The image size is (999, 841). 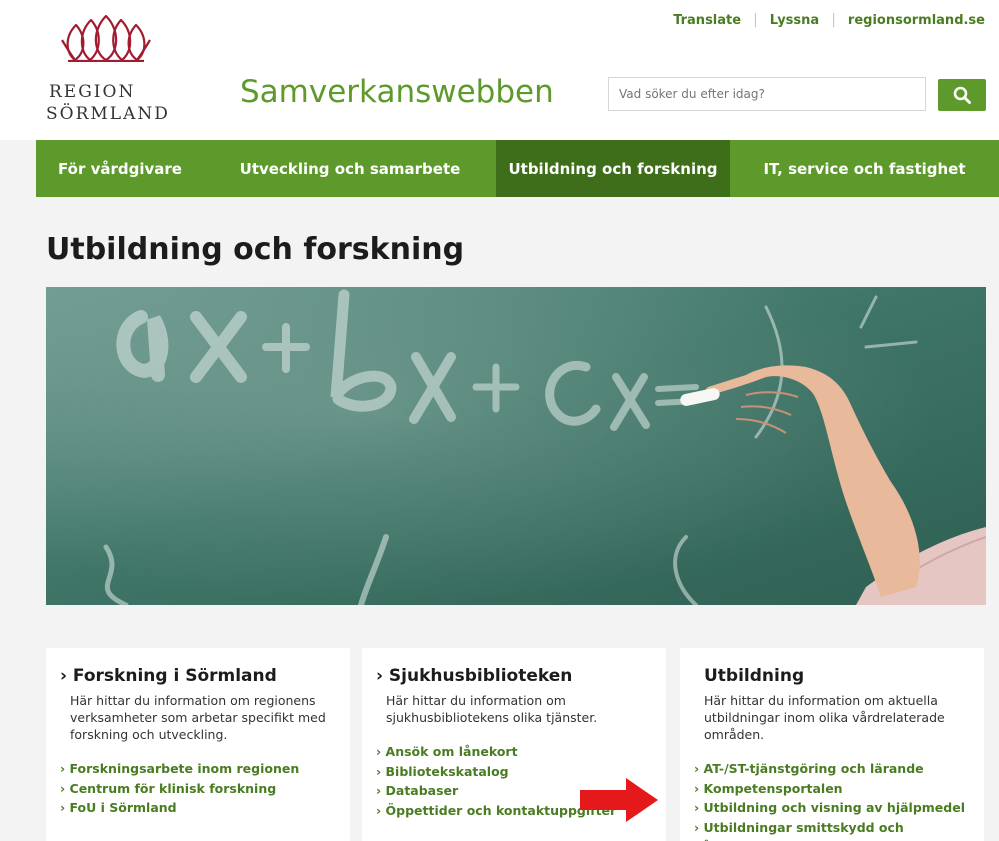 What do you see at coordinates (864, 168) in the screenshot?
I see `nav-item-it-service-och-fastighet: IT, service och fastighet` at bounding box center [864, 168].